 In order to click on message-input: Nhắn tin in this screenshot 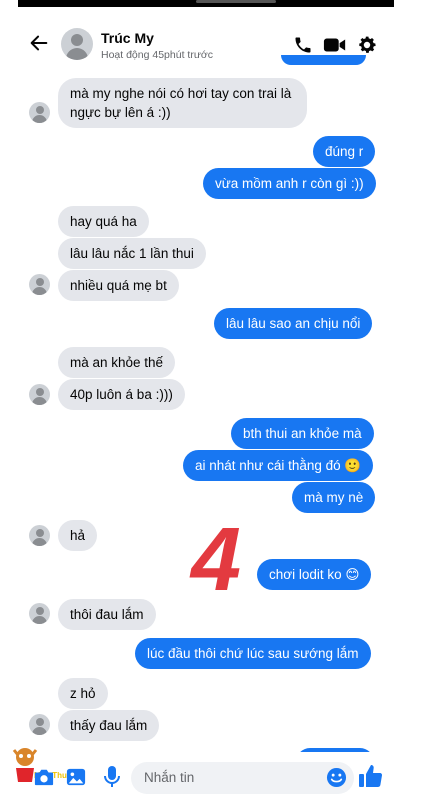, I will do `click(242, 778)`.